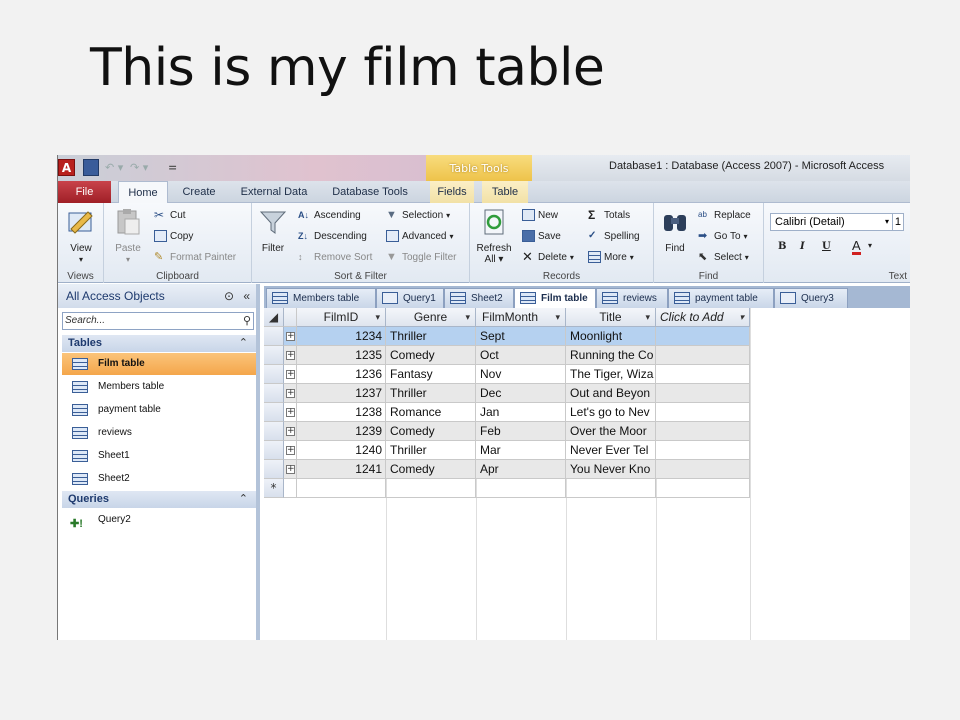 This screenshot has height=720, width=960. Describe the element at coordinates (274, 317) in the screenshot. I see `select-all-corner: ◢` at that location.